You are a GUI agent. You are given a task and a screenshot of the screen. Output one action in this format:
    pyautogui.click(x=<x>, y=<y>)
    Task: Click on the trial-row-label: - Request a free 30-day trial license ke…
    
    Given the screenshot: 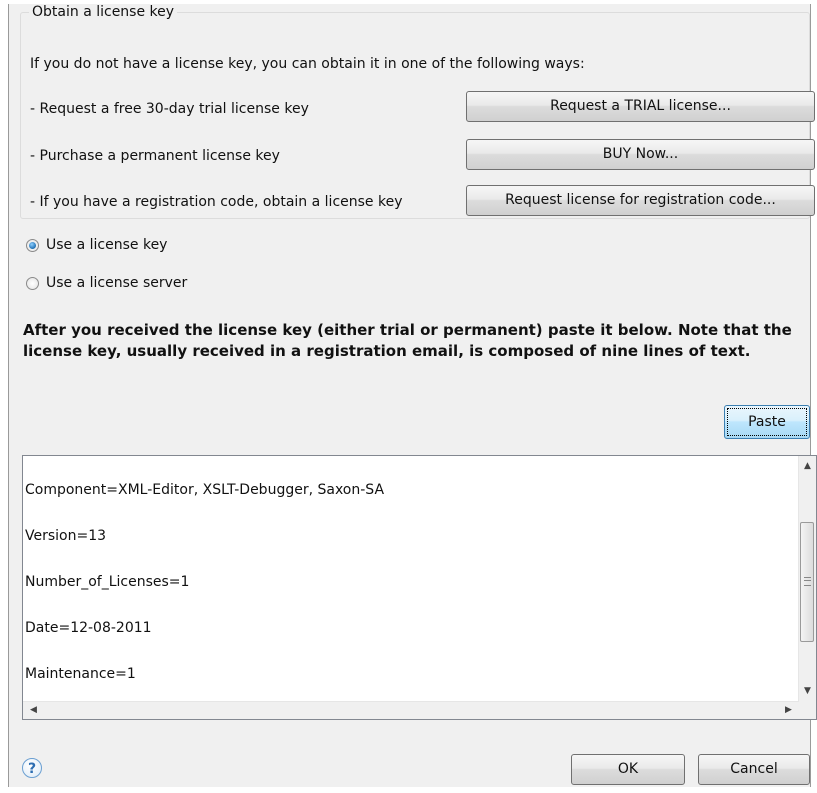 What is the action you would take?
    pyautogui.click(x=169, y=109)
    